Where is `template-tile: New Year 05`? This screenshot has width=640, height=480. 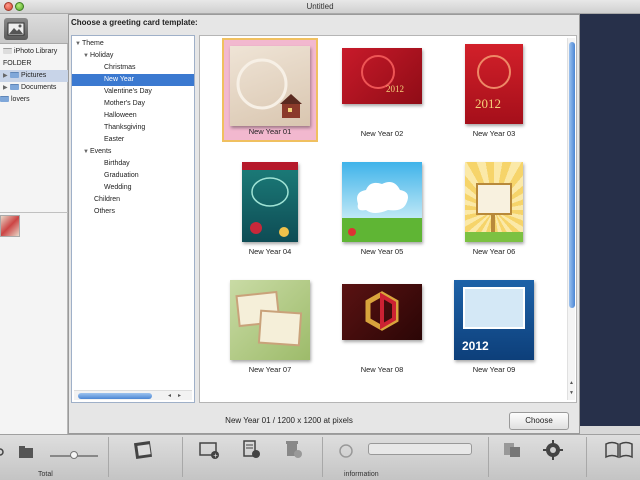
template-tile: New Year 05 is located at coordinates (382, 208).